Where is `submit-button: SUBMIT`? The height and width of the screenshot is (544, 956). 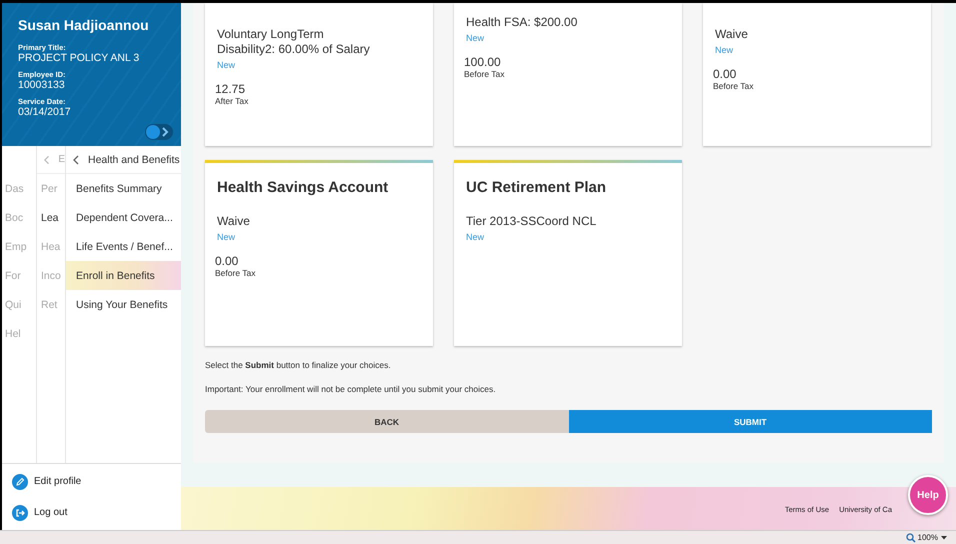 submit-button: SUBMIT is located at coordinates (750, 421).